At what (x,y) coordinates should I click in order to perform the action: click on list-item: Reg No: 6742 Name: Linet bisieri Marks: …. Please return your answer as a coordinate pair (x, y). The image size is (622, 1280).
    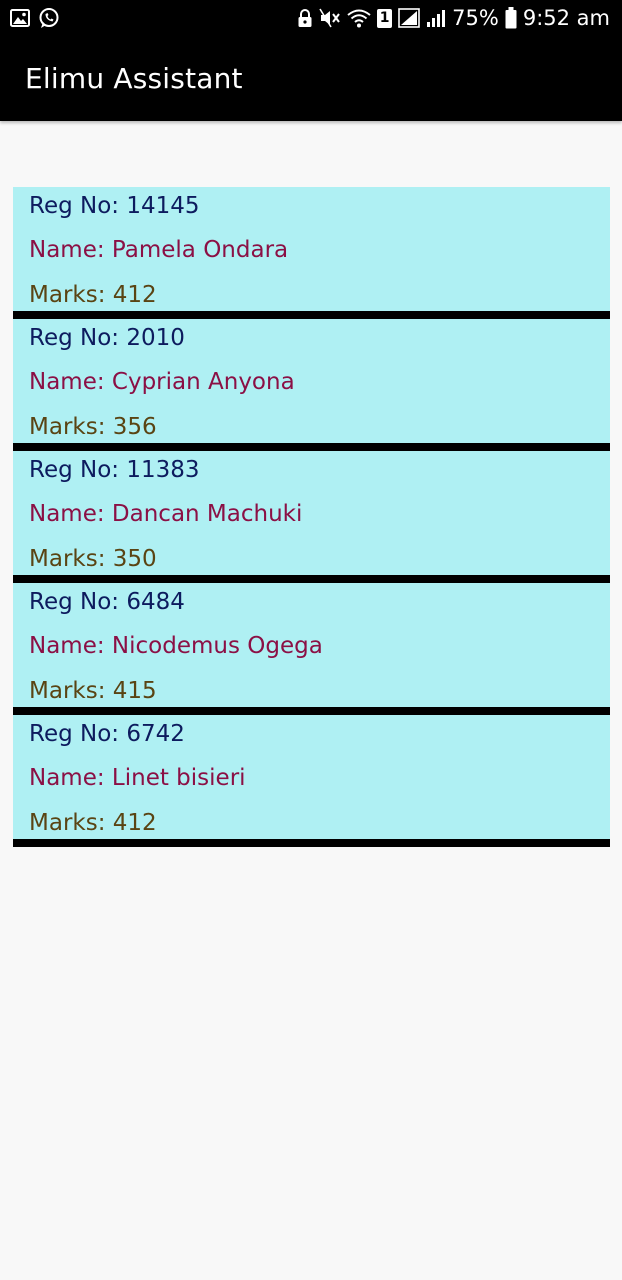
    Looking at the image, I should click on (311, 781).